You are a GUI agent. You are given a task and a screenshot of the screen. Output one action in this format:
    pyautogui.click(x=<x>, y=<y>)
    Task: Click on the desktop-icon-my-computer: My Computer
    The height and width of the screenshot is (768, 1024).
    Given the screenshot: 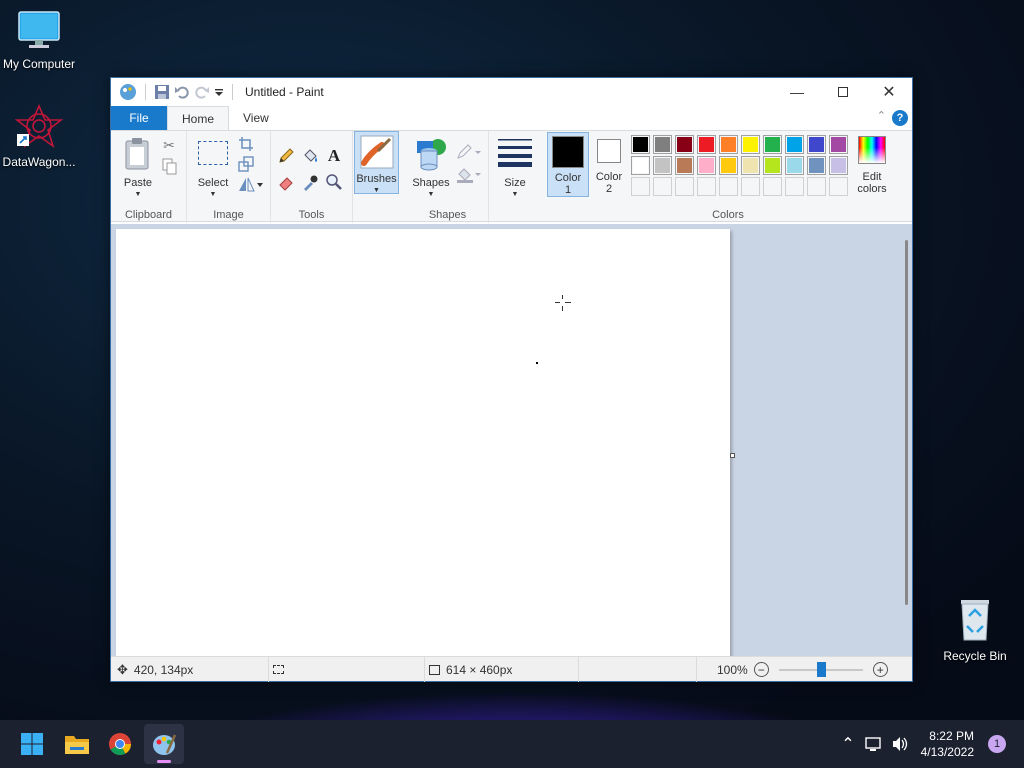 What is the action you would take?
    pyautogui.click(x=40, y=40)
    